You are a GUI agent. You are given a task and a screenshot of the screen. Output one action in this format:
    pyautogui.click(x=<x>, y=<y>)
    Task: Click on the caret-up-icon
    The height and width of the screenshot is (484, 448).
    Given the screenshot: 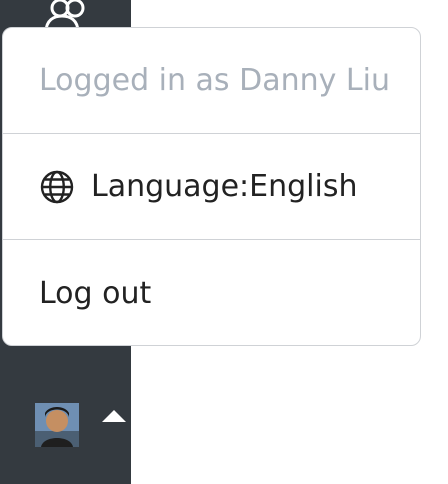 What is the action you would take?
    pyautogui.click(x=114, y=416)
    